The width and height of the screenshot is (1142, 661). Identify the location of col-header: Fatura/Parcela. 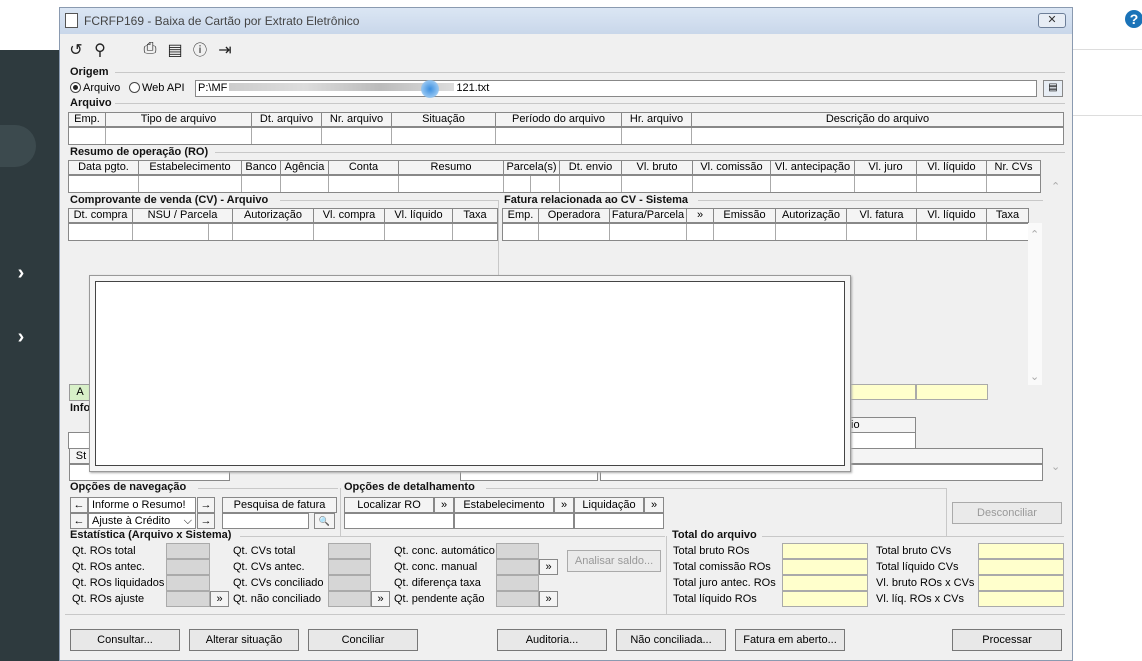
(648, 215).